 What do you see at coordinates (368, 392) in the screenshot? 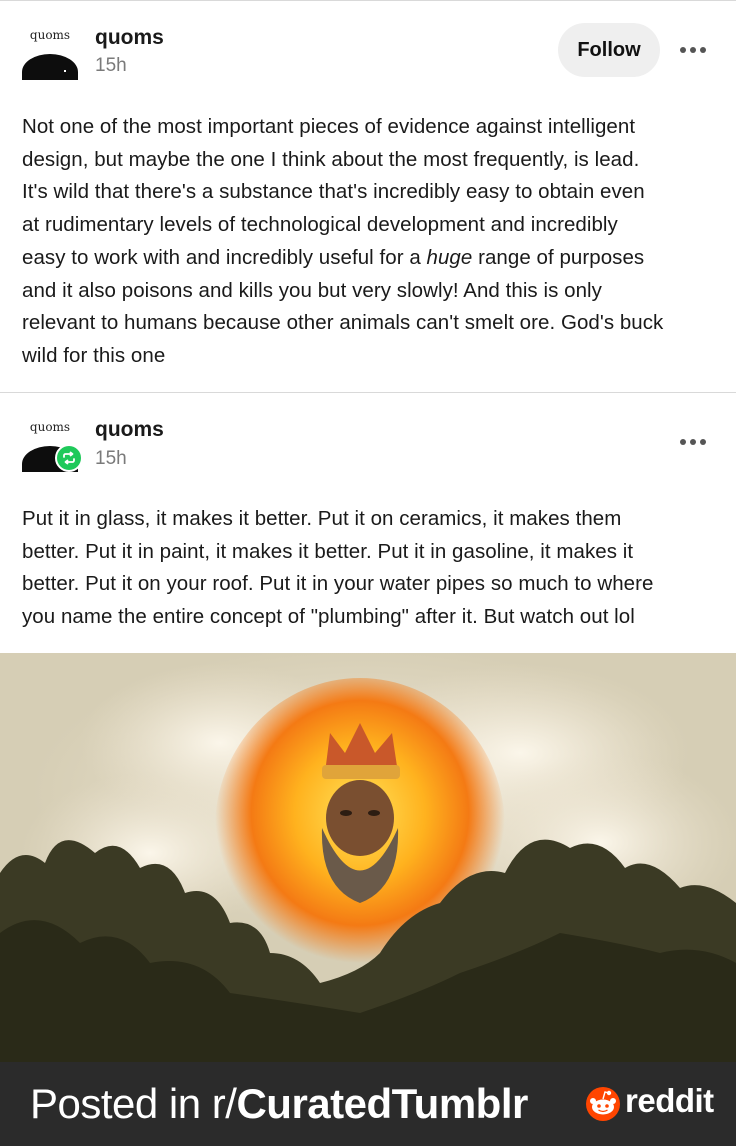
I see `post-divider` at bounding box center [368, 392].